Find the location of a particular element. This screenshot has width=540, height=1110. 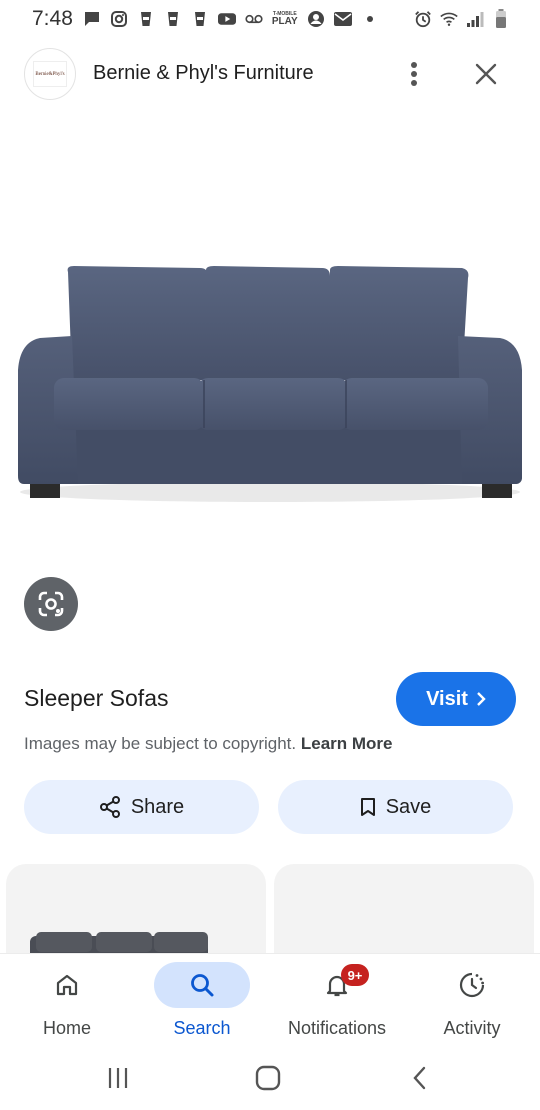

tmobile-play-icon: T-MOBILE PLAY is located at coordinates (284, 18).